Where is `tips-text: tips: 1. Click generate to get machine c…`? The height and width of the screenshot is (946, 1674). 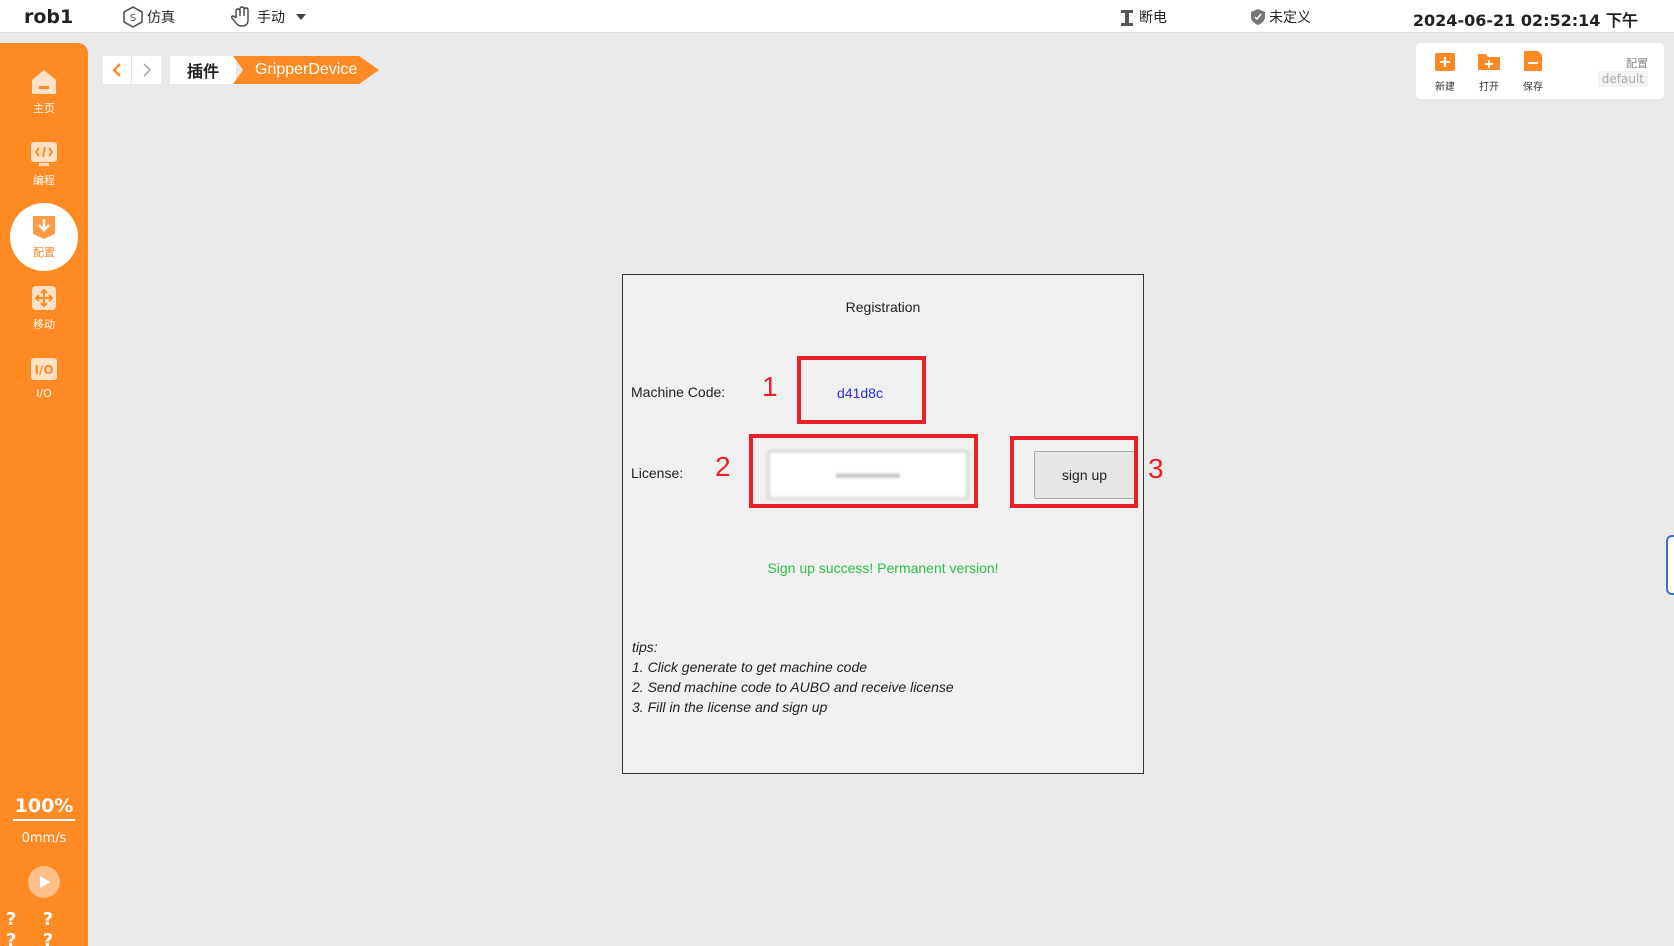
tips-text: tips: 1. Click generate to get machine c… is located at coordinates (793, 677).